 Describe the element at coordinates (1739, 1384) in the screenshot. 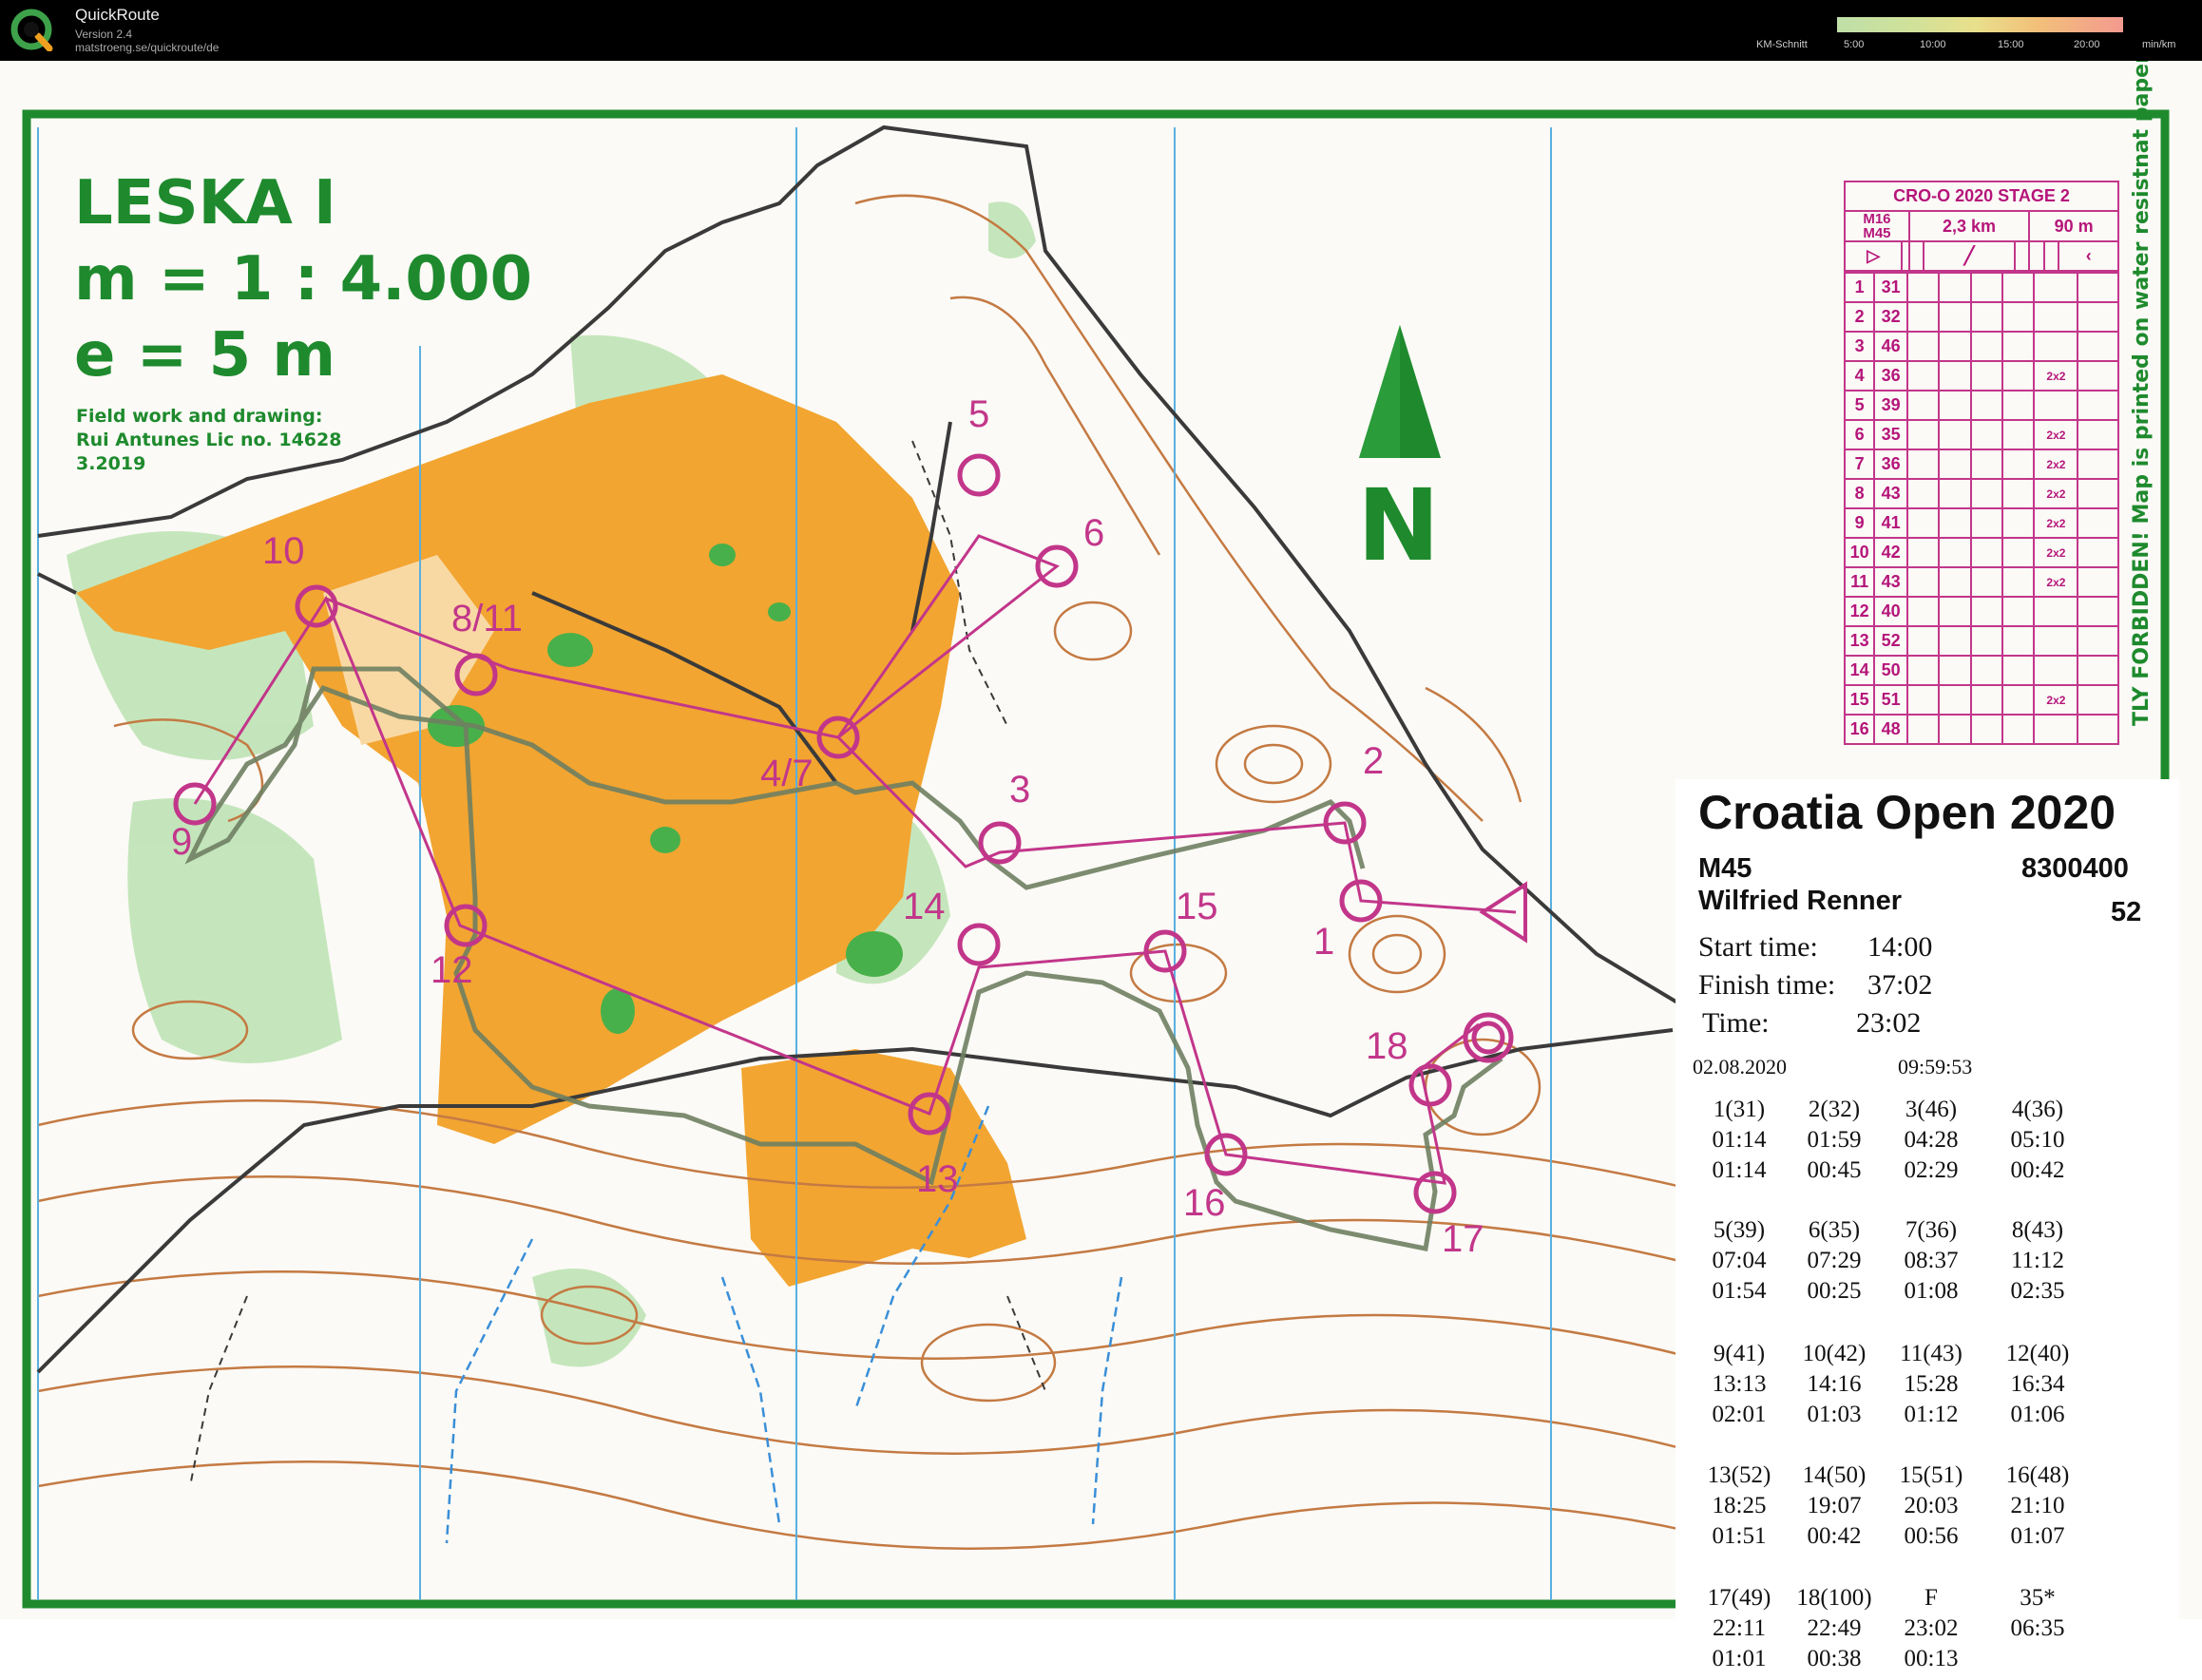

I see `split-cumulative: 13:13` at that location.